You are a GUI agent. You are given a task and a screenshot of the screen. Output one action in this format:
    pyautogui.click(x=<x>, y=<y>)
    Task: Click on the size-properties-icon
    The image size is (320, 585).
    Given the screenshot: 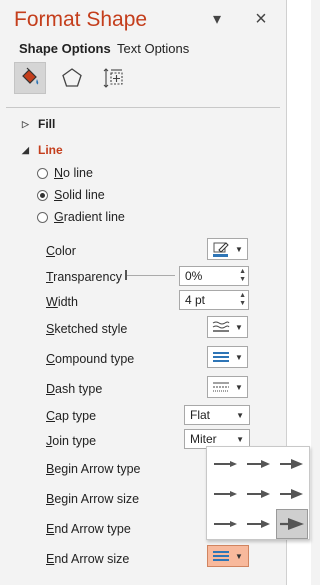 What is the action you would take?
    pyautogui.click(x=114, y=78)
    